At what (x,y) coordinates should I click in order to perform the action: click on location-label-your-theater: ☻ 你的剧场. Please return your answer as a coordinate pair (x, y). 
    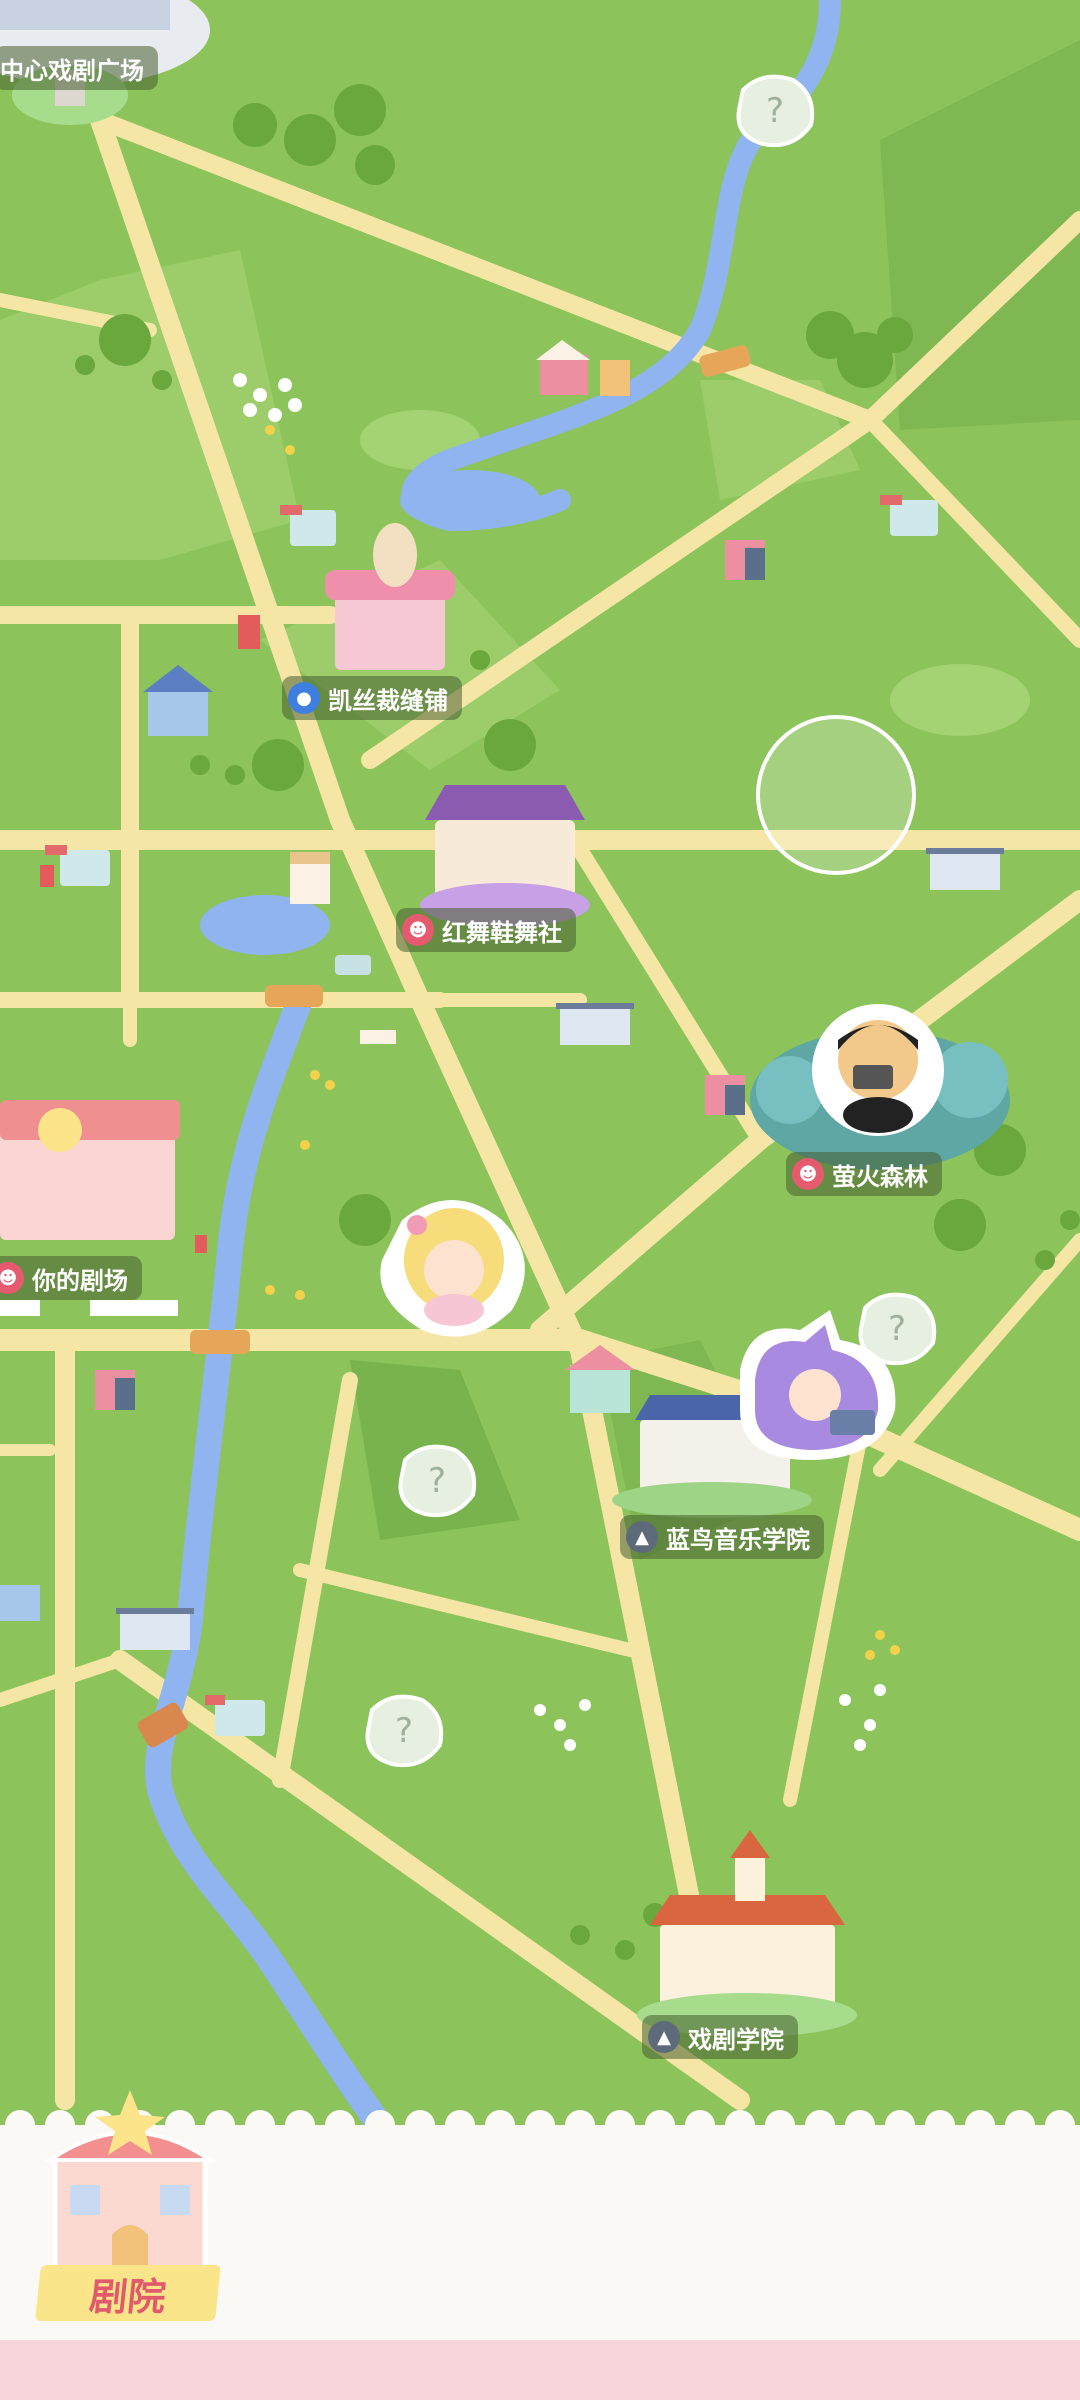
    Looking at the image, I should click on (71, 1278).